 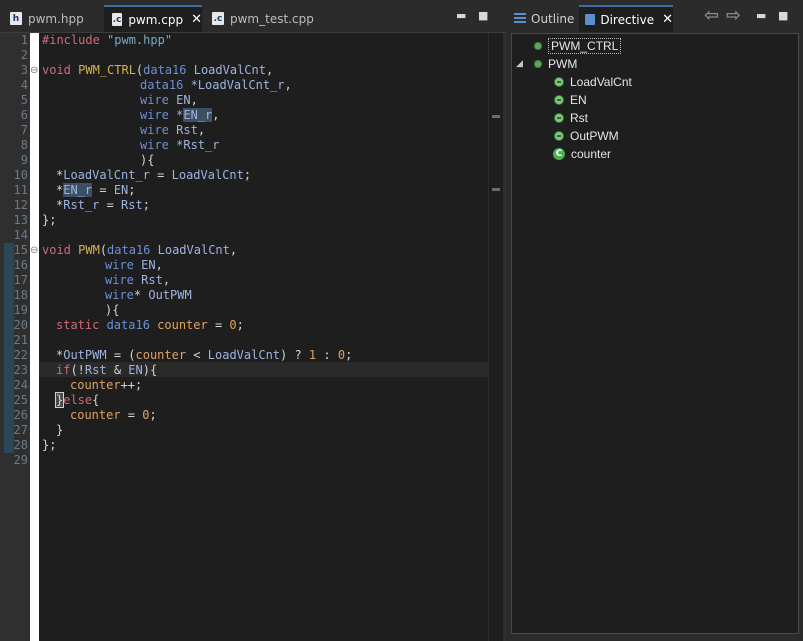 What do you see at coordinates (20, 205) in the screenshot?
I see `line-number: 12` at bounding box center [20, 205].